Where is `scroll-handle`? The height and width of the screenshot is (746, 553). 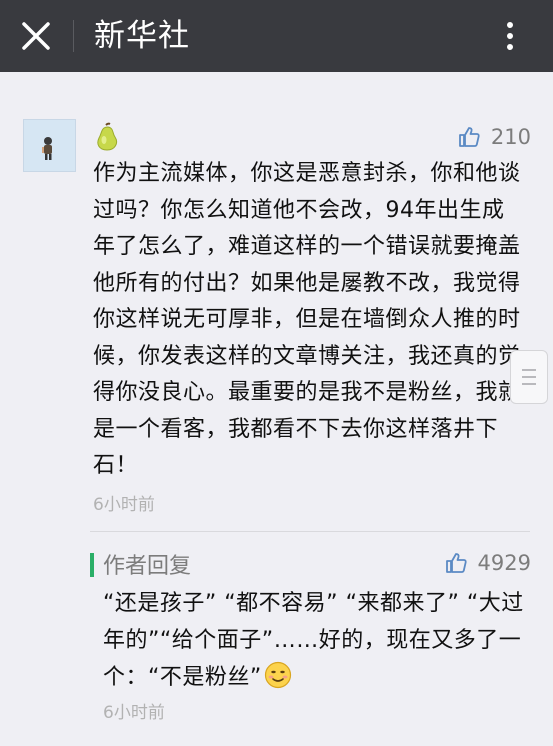 scroll-handle is located at coordinates (529, 377).